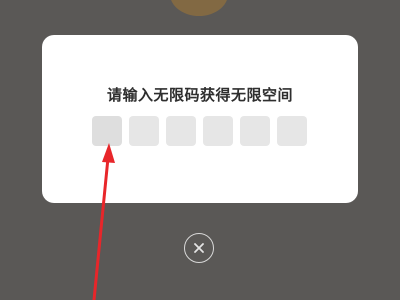 Image resolution: width=400 pixels, height=300 pixels. Describe the element at coordinates (200, 131) in the screenshot. I see `code-input-row` at that location.